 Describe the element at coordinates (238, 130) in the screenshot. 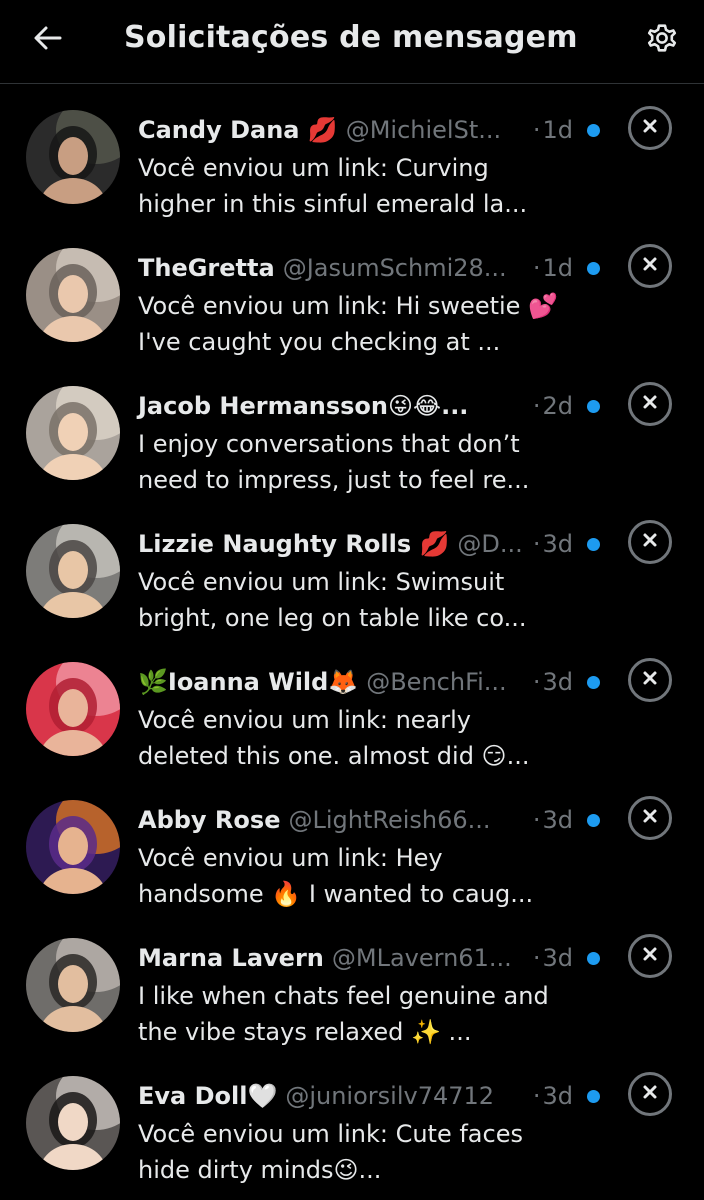

I see `display-name: Candy Dana 💋` at that location.